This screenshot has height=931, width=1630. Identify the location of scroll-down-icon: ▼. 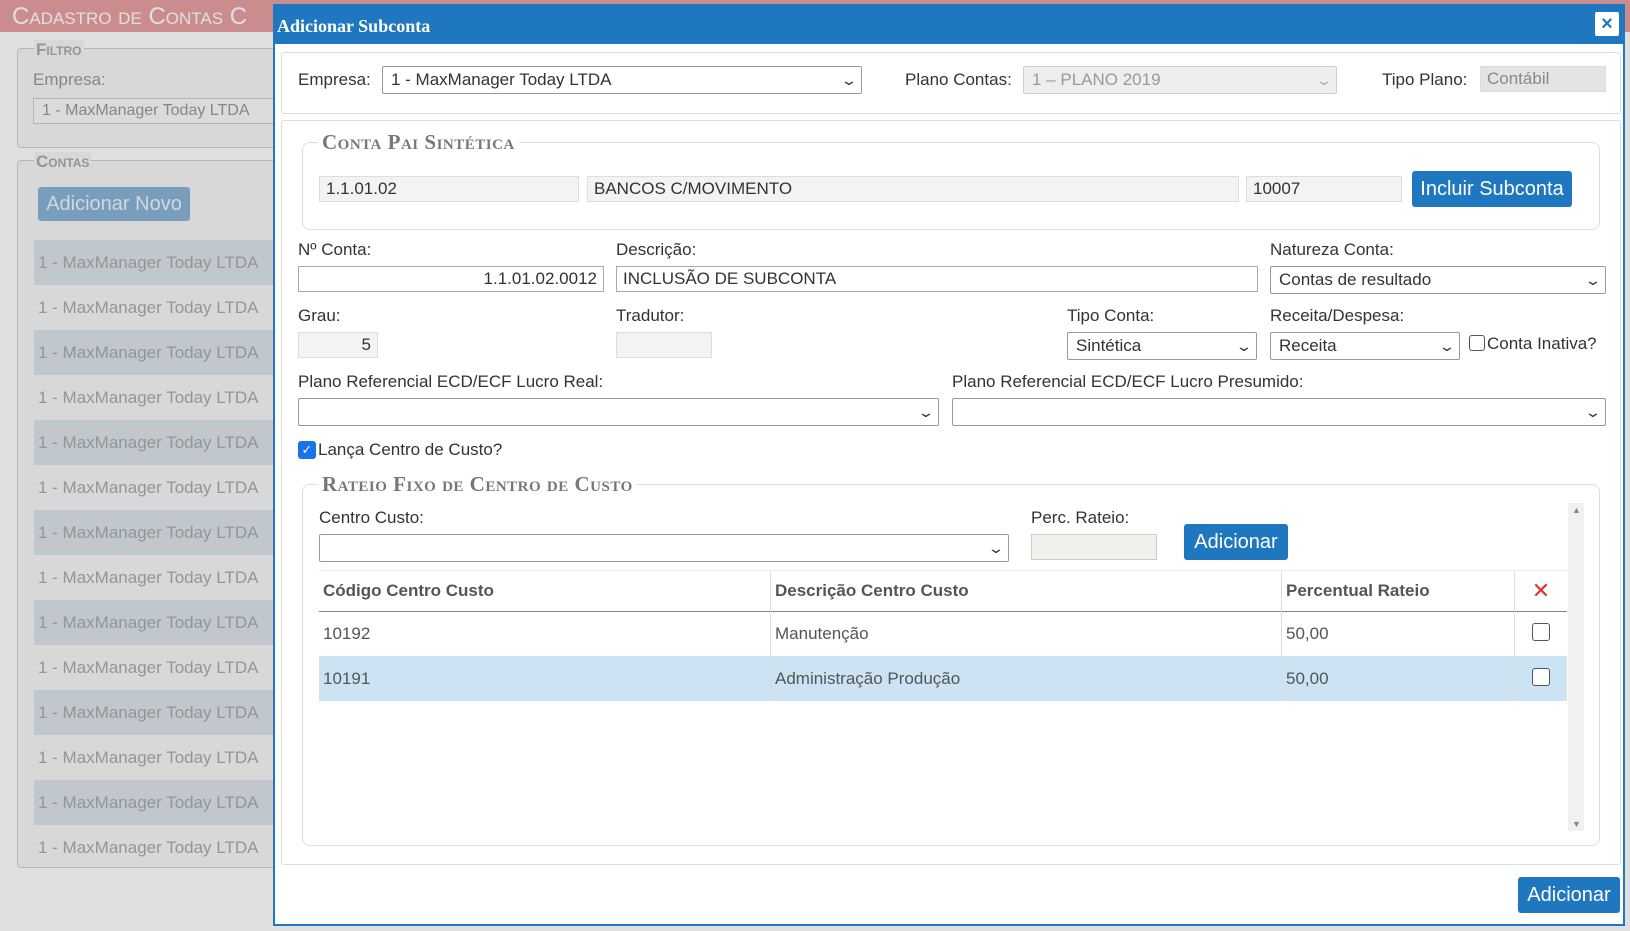
(1576, 824).